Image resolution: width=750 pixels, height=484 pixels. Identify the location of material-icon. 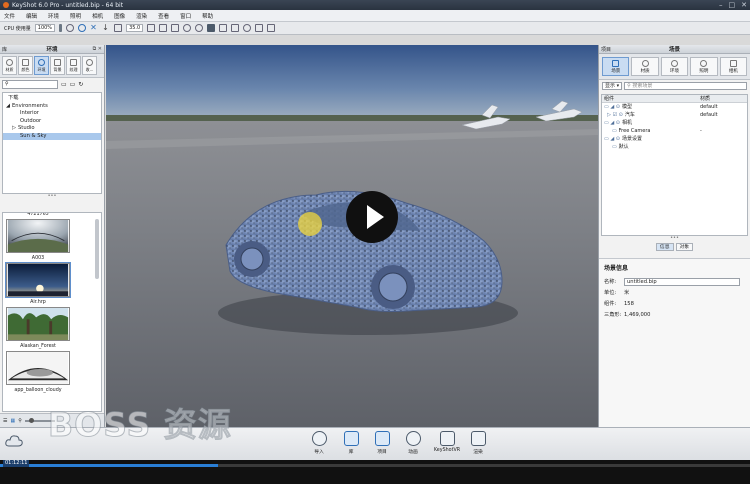
(645, 63).